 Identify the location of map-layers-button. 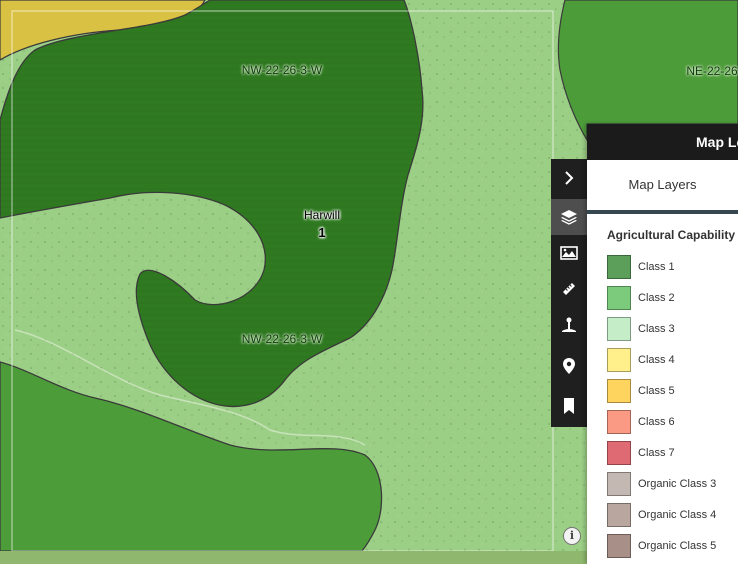
(569, 217).